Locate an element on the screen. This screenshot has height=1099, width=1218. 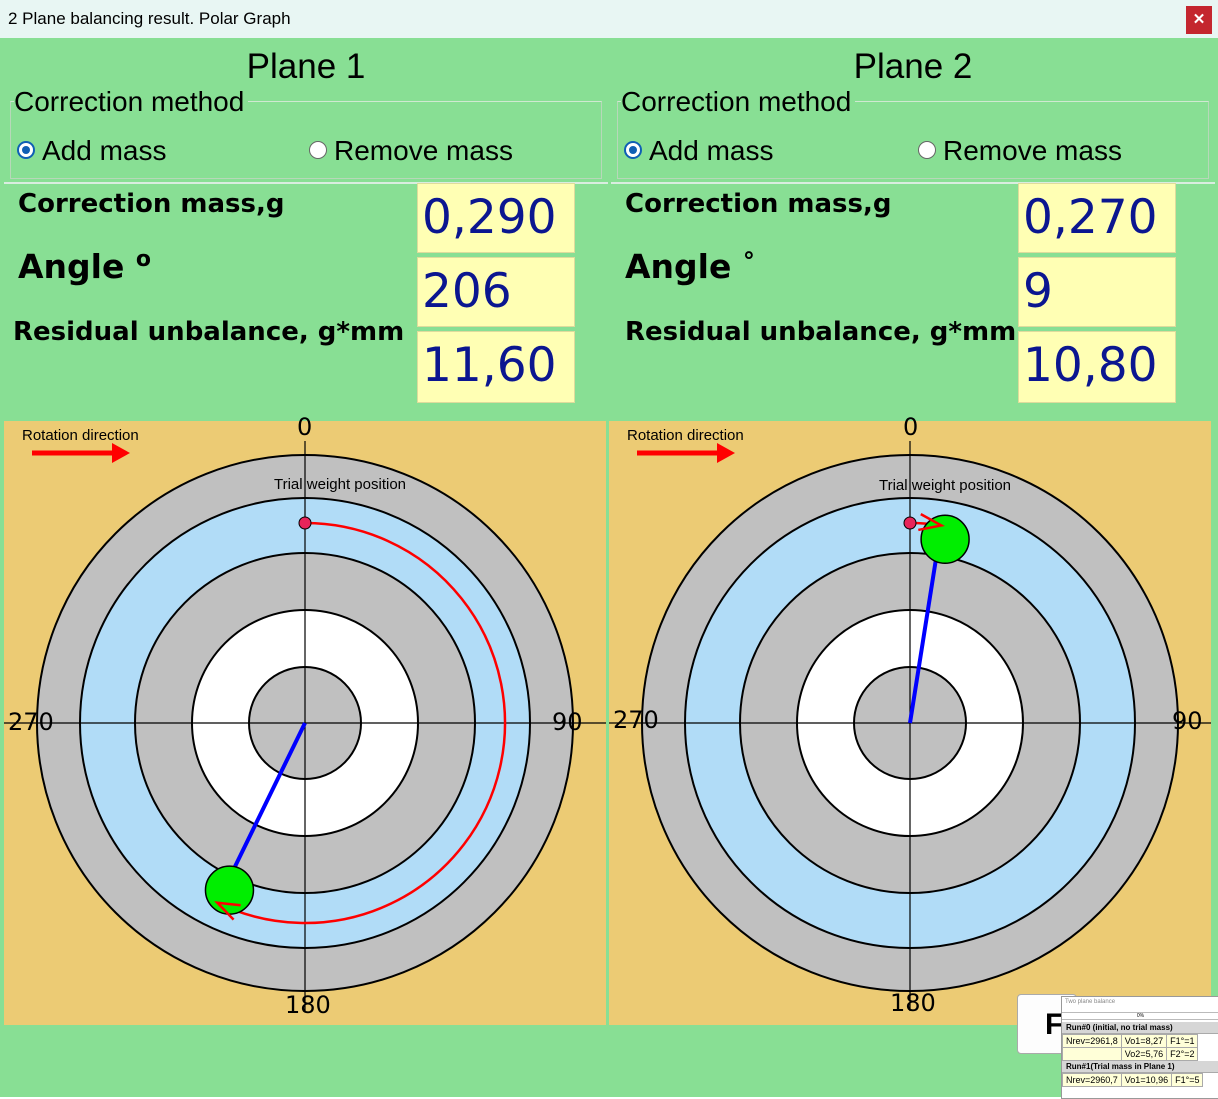
plane-1-title: Plane 1 is located at coordinates (306, 66).